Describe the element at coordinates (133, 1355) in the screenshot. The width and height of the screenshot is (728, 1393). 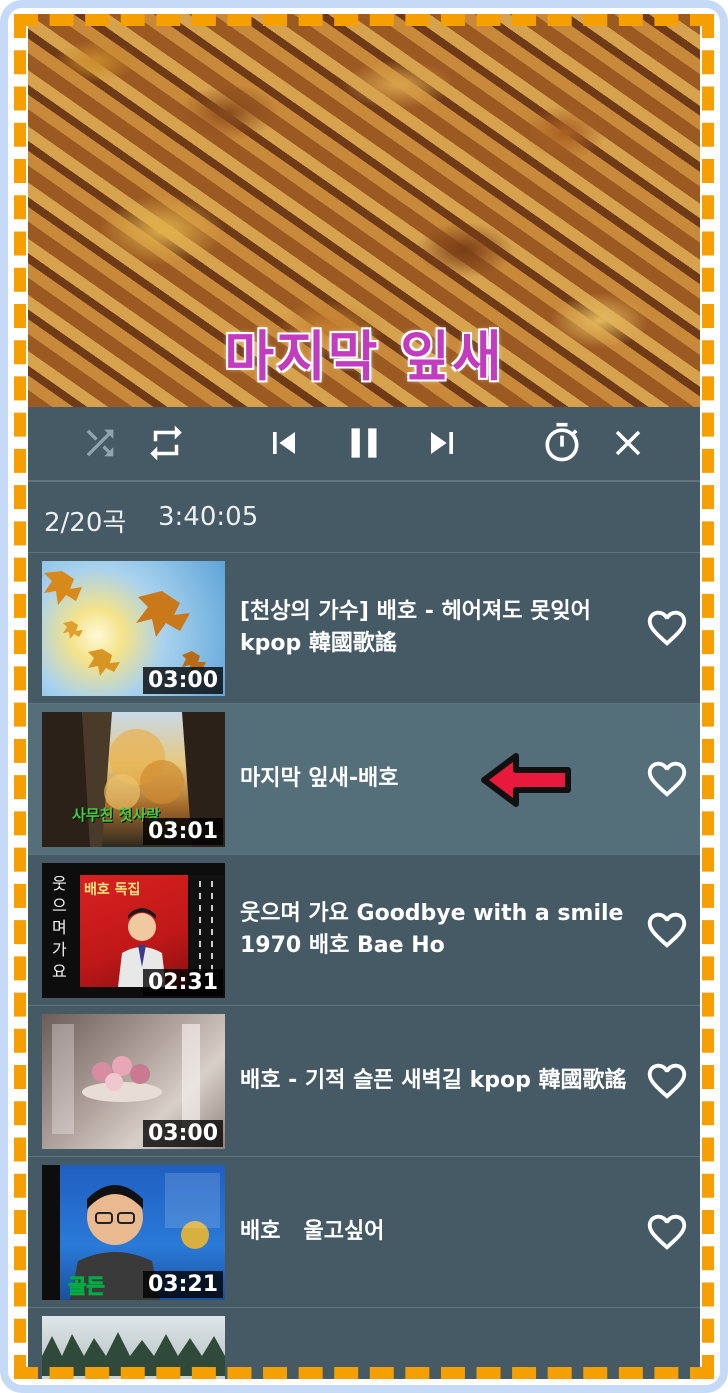
I see `forest-graphic` at that location.